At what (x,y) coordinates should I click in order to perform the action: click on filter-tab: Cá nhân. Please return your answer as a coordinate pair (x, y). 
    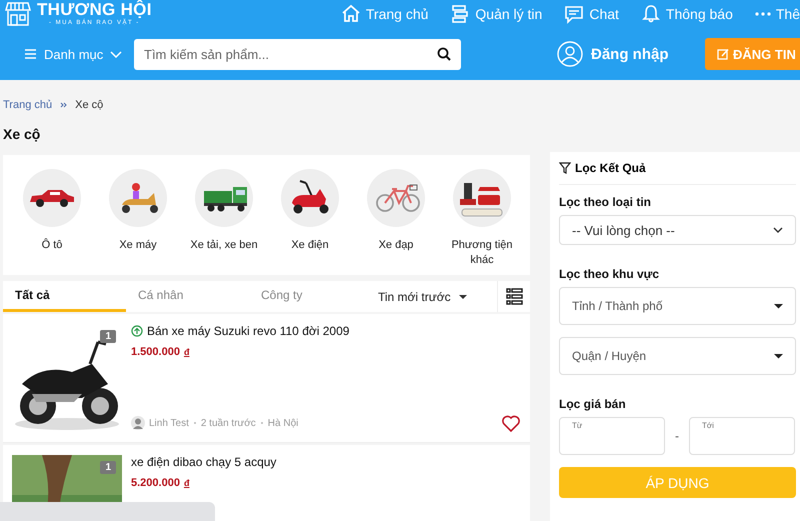
    Looking at the image, I should click on (187, 296).